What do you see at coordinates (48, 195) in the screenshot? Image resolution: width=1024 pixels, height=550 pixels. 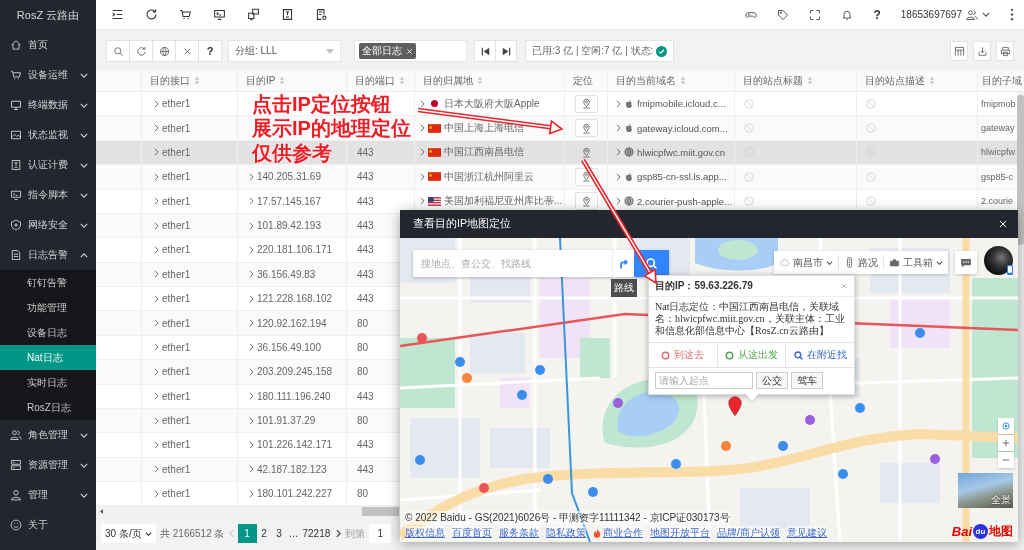 I see `sidebar-item: 指令脚本` at bounding box center [48, 195].